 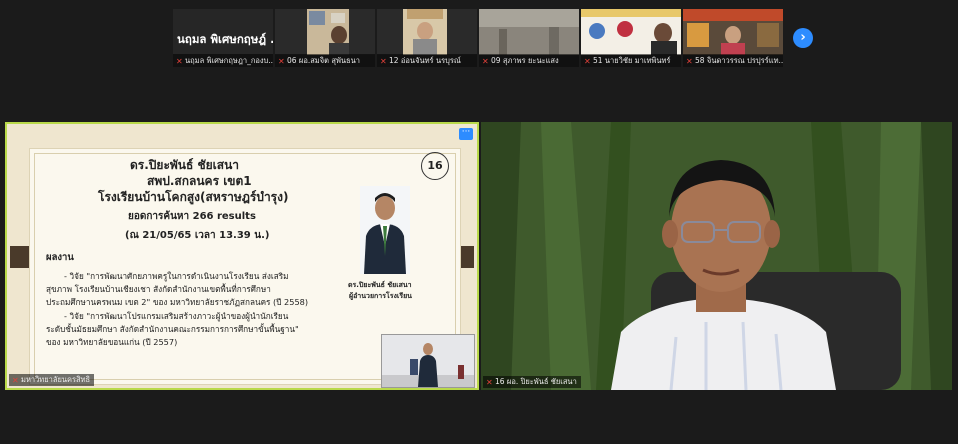 I want to click on more-options-button: ···, so click(x=466, y=134).